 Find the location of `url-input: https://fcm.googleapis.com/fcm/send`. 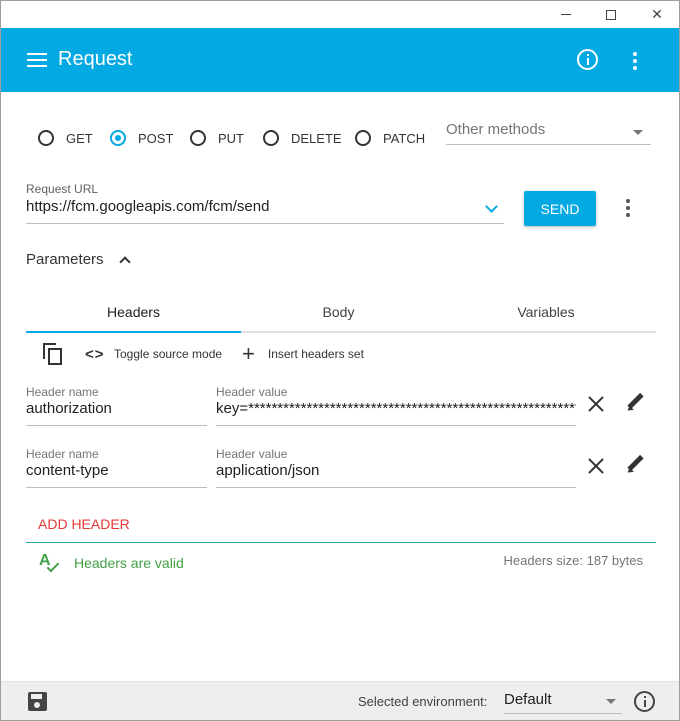

url-input: https://fcm.googleapis.com/fcm/send is located at coordinates (265, 211).